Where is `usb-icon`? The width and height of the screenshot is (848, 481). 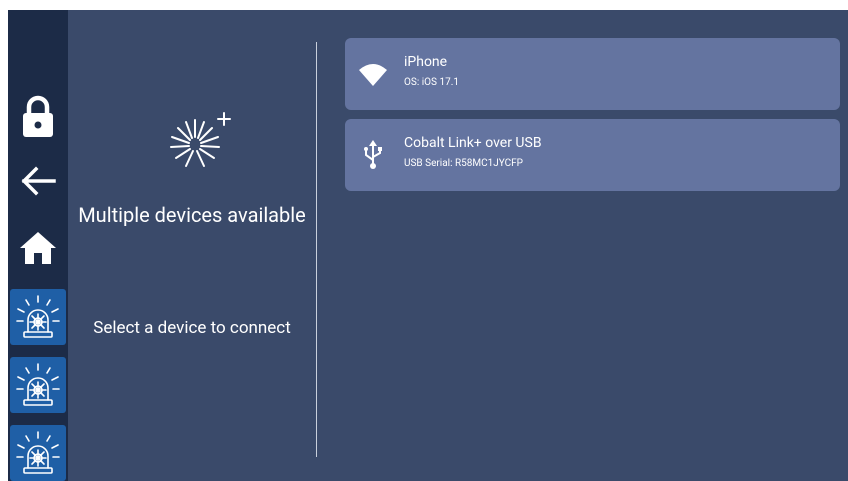
usb-icon is located at coordinates (373, 155).